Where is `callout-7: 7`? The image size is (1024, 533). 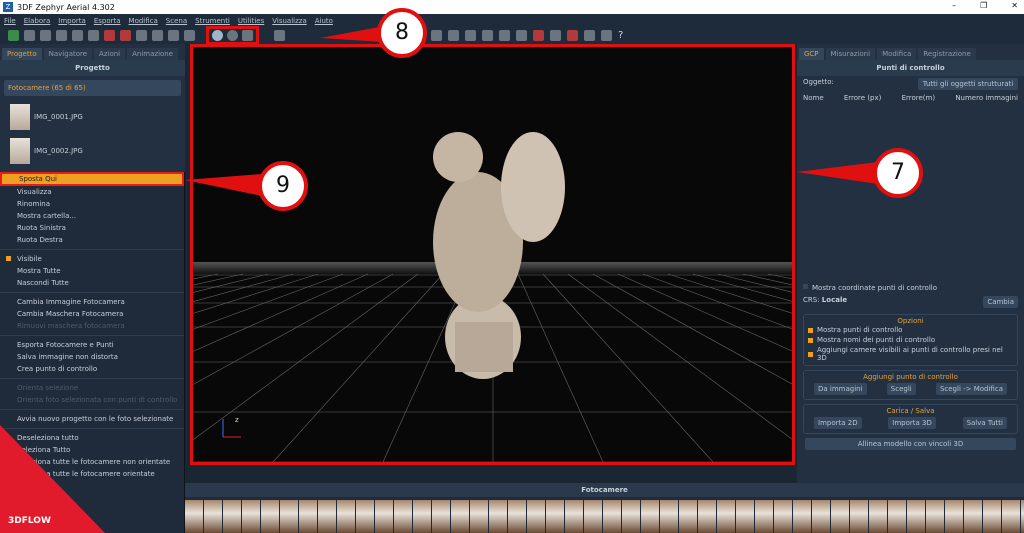
callout-7: 7 is located at coordinates (898, 173).